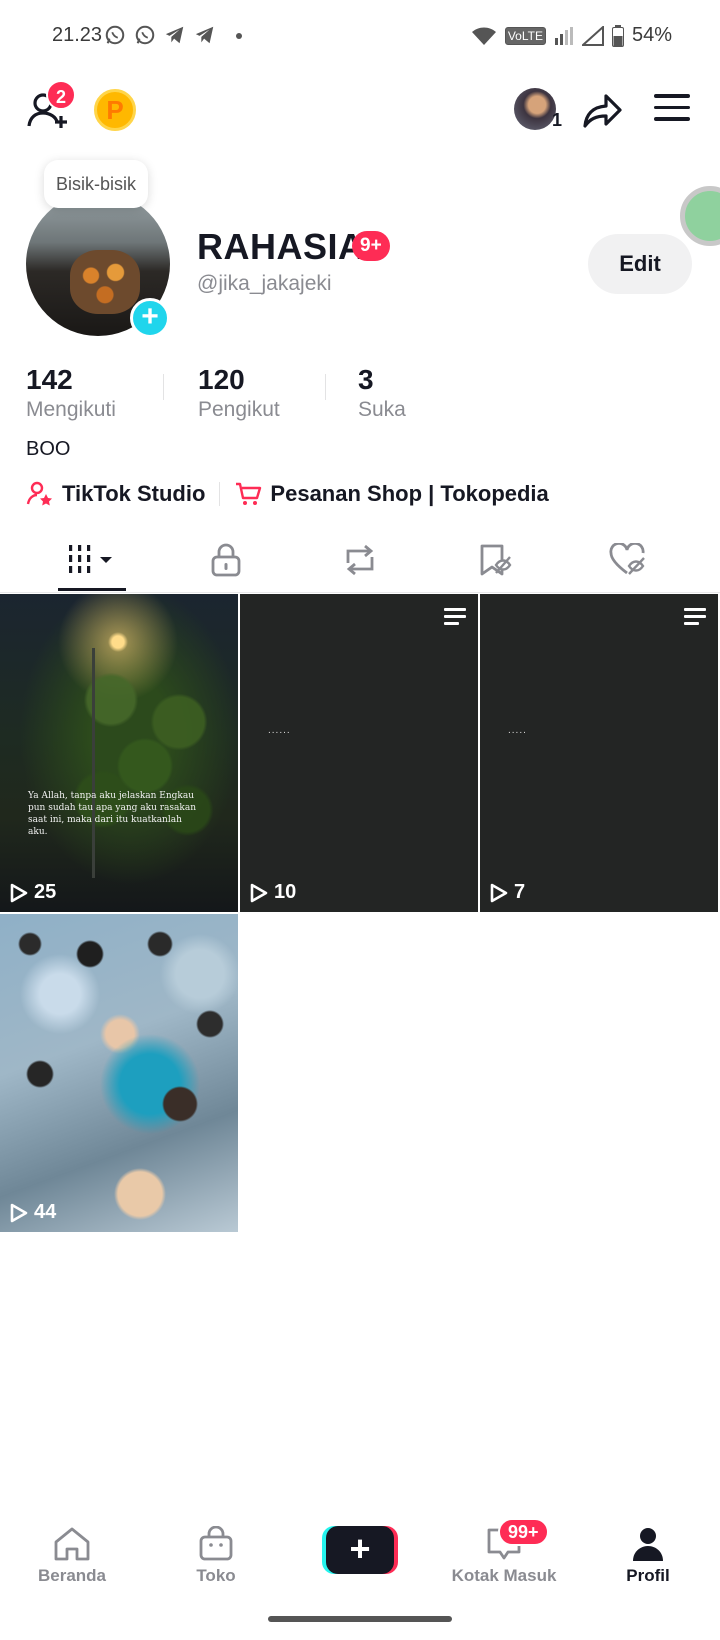  Describe the element at coordinates (563, 35) in the screenshot. I see `signal-icon` at that location.